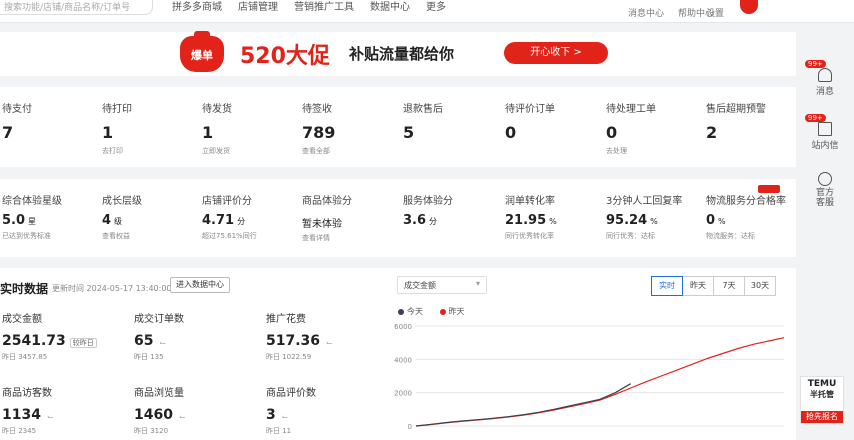 The height and width of the screenshot is (440, 854). I want to click on tab-7-days: 7天, so click(729, 286).